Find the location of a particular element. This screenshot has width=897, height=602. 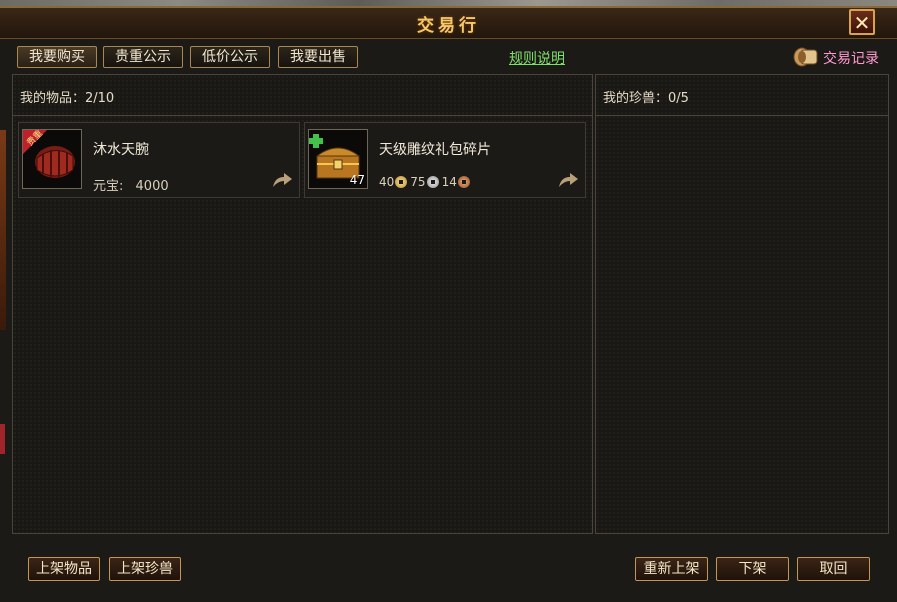

tab-low-price-notice: 低价公示 is located at coordinates (230, 57).